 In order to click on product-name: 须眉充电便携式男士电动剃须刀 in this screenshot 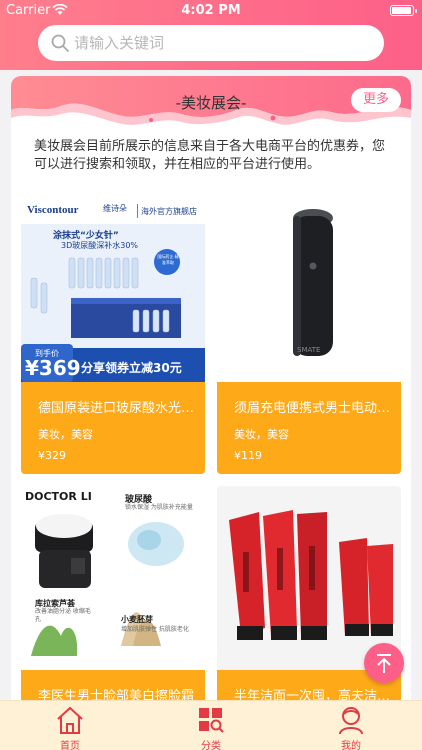, I will do `click(314, 408)`.